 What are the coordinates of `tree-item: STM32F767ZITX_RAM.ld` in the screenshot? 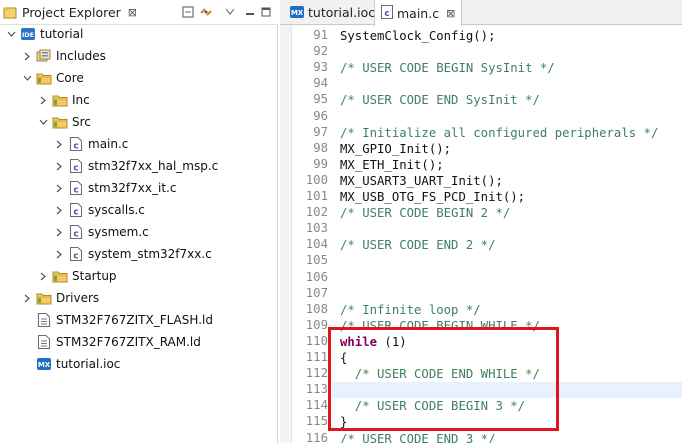 It's located at (111, 342).